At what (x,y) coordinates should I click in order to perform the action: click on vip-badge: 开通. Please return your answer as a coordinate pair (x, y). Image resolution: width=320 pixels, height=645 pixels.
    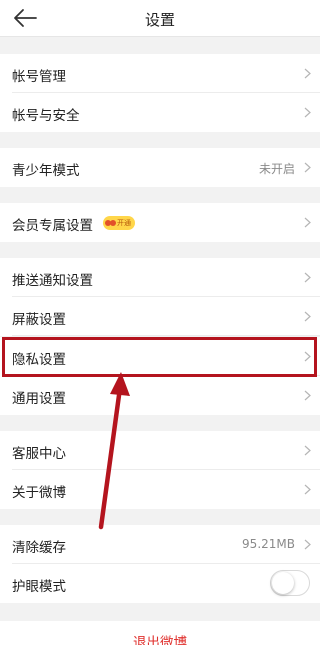
    Looking at the image, I should click on (119, 223).